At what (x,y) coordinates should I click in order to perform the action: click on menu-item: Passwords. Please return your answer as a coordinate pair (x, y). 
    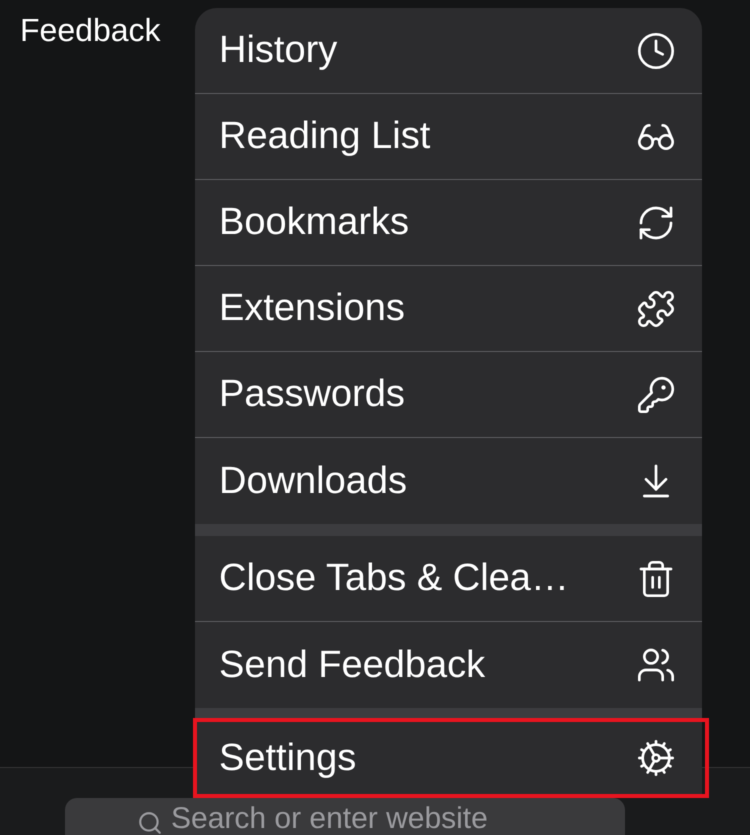
    Looking at the image, I should click on (448, 395).